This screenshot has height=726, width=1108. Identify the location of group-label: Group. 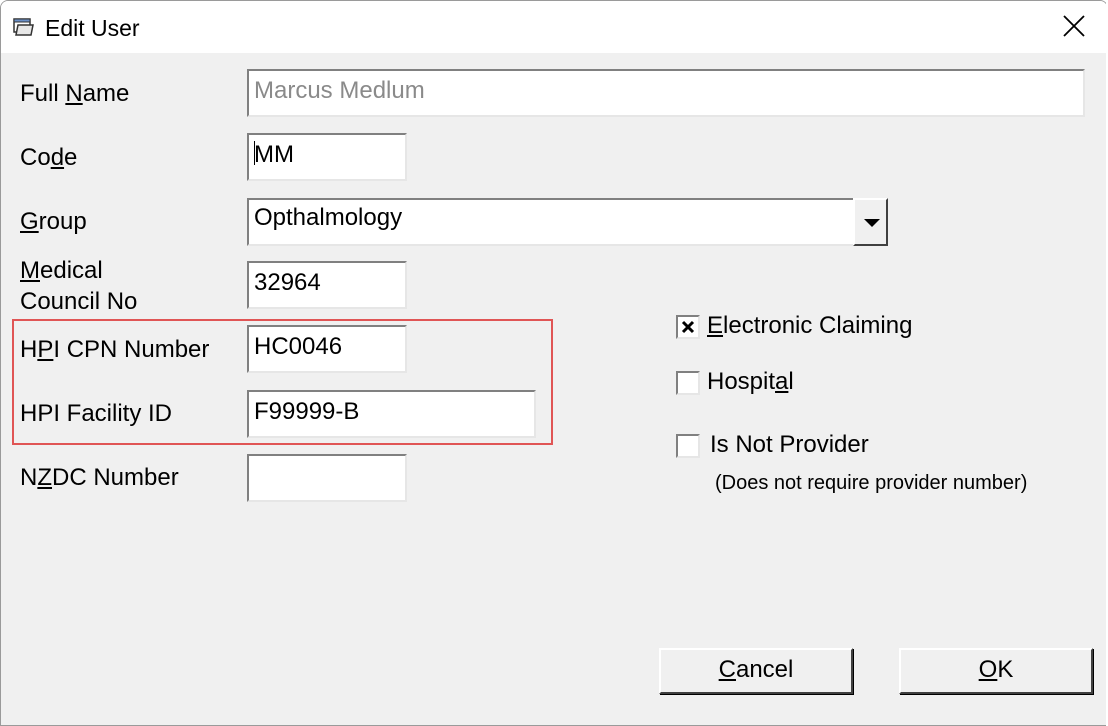
(53, 221).